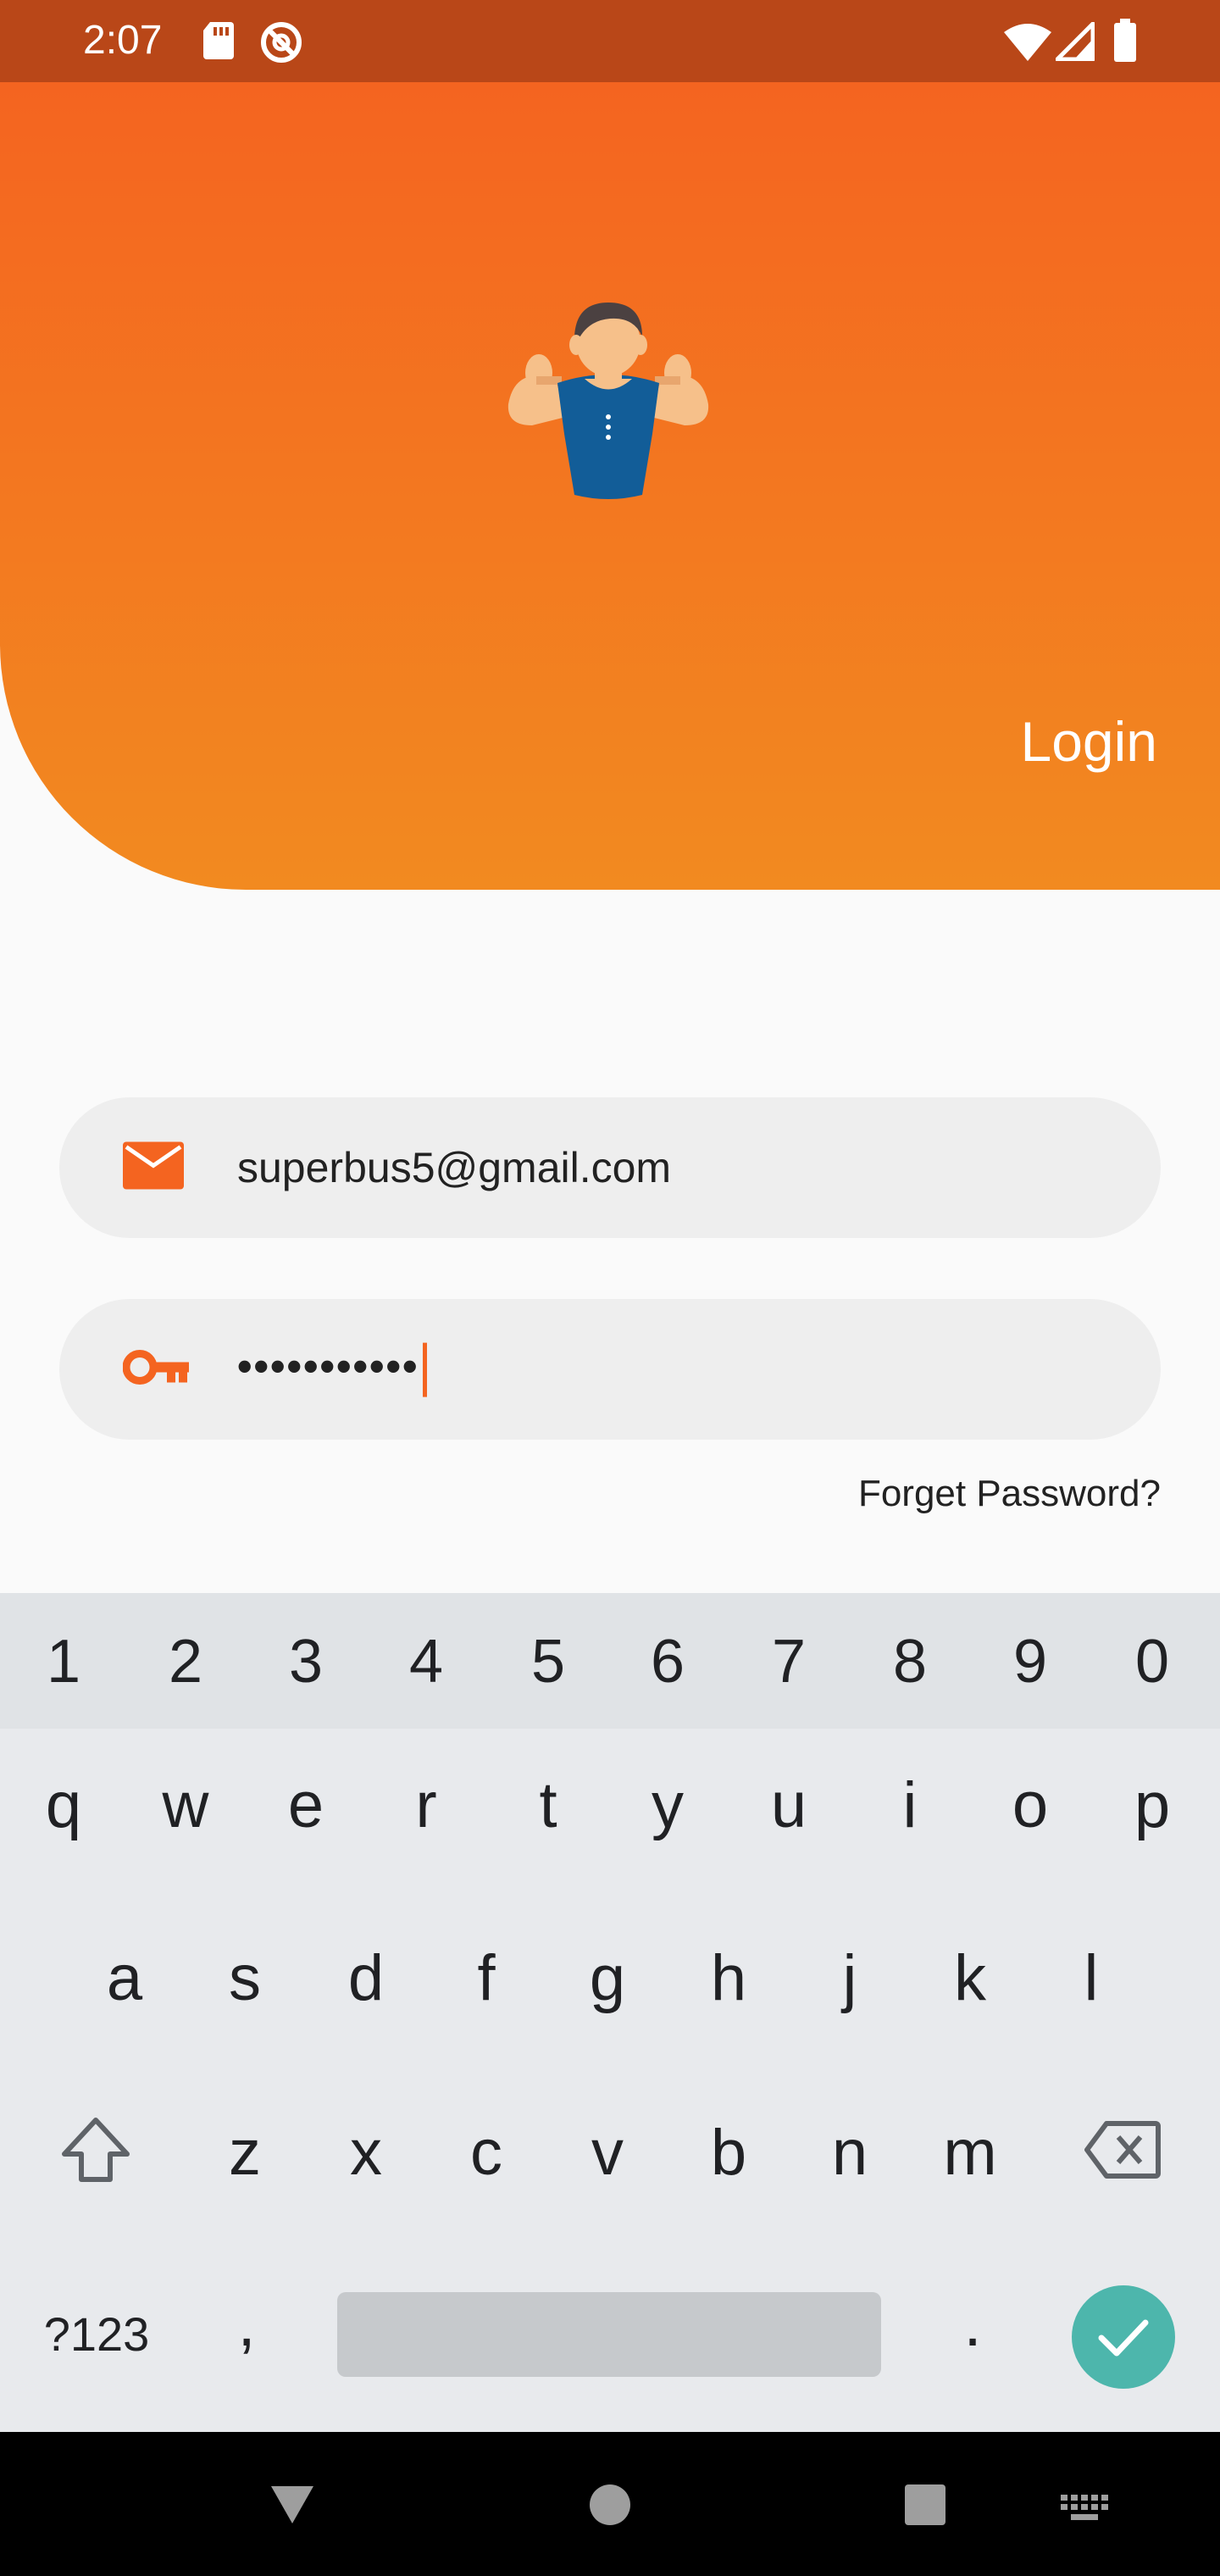  I want to click on home-icon, so click(610, 2507).